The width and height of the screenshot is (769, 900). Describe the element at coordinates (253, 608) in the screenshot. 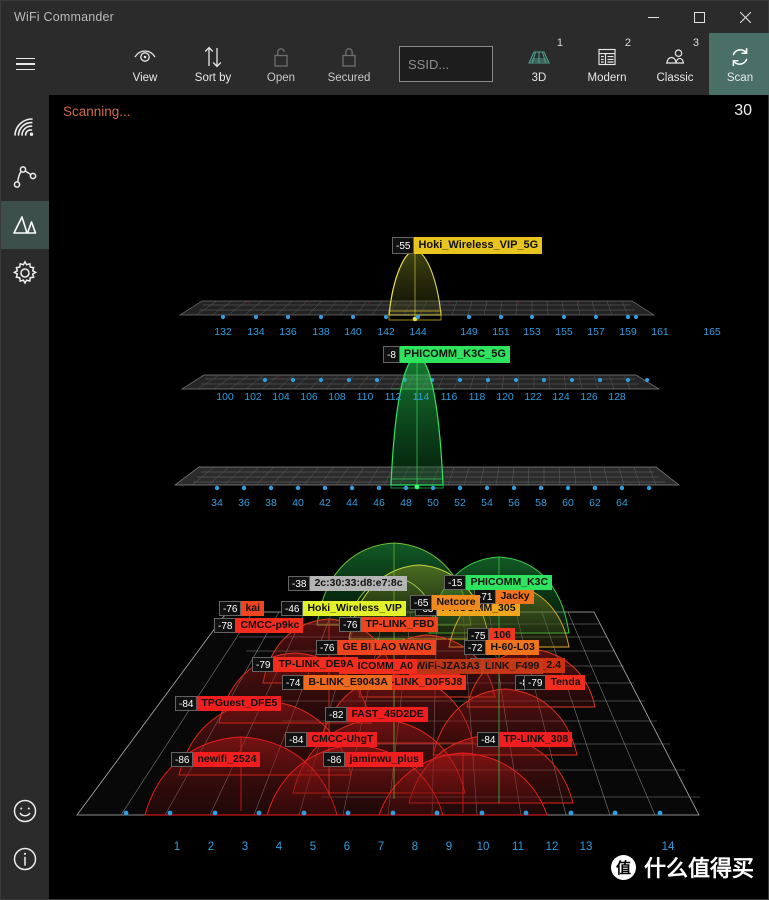

I see `ap-ssid: kai` at that location.